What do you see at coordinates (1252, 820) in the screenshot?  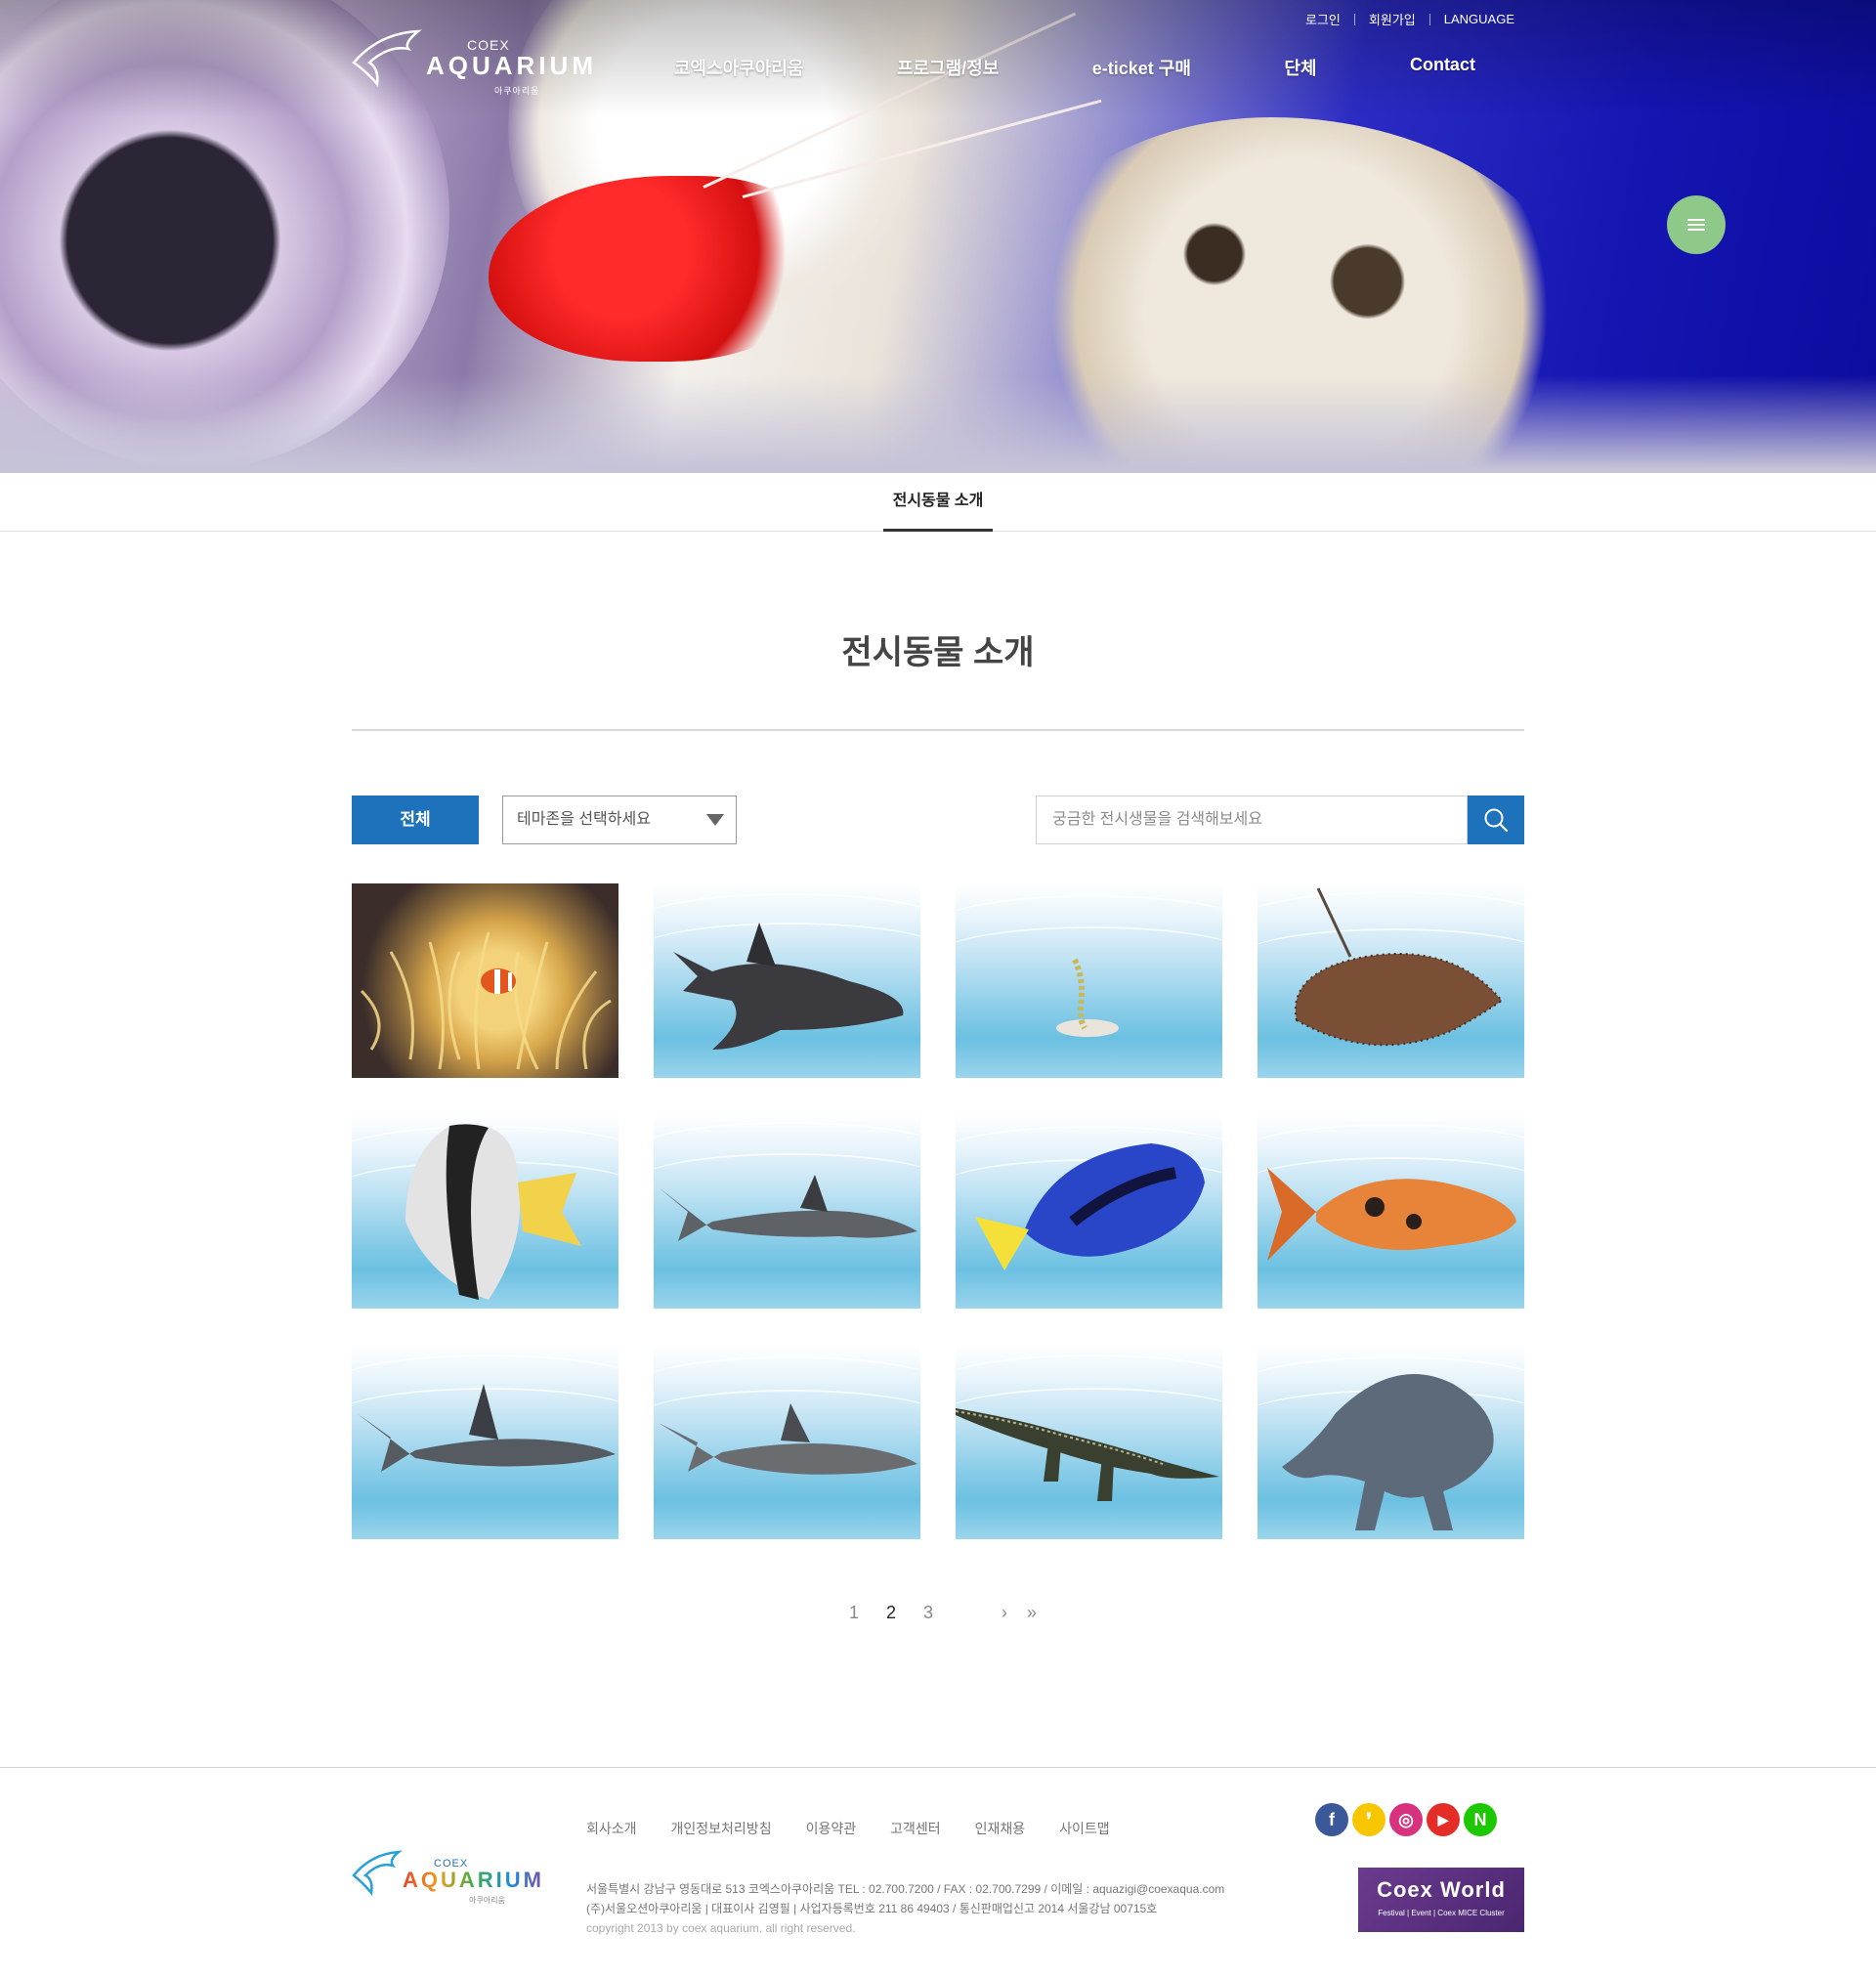 I see `search-input` at bounding box center [1252, 820].